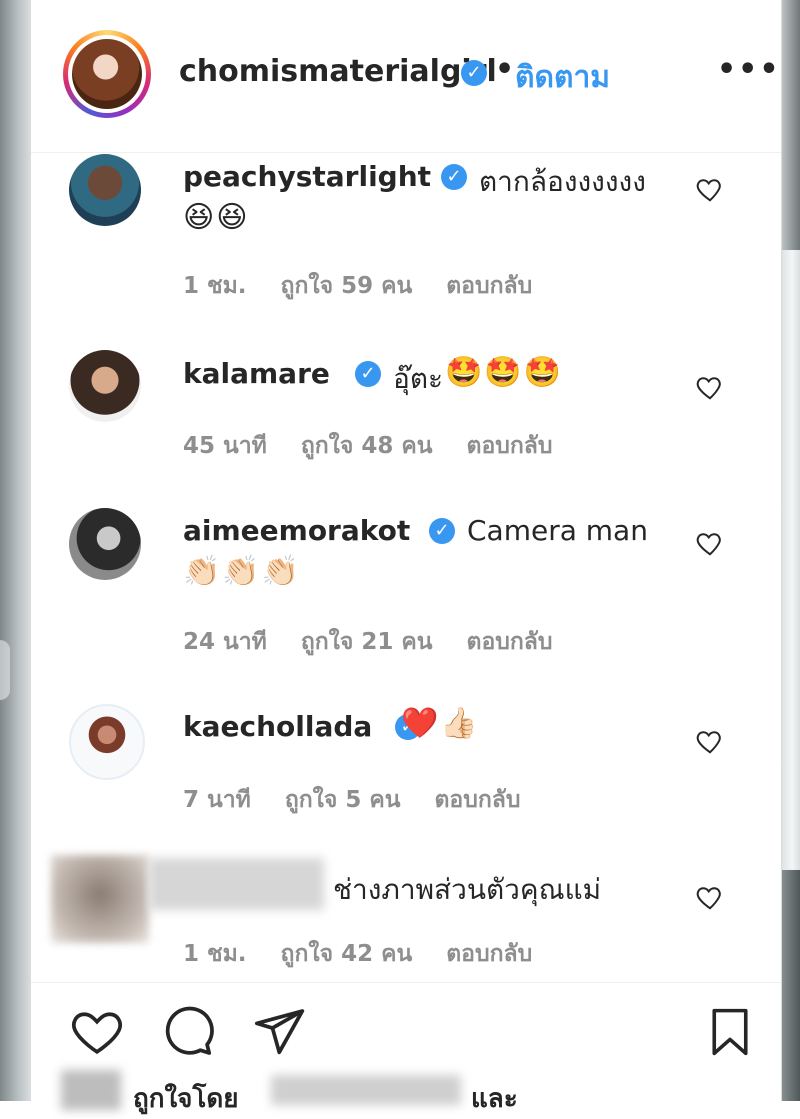 Image resolution: width=800 pixels, height=1119 pixels. I want to click on comment-meta: 1 ชม. ถูกใจ 59 คน ตอบกลับ, so click(374, 286).